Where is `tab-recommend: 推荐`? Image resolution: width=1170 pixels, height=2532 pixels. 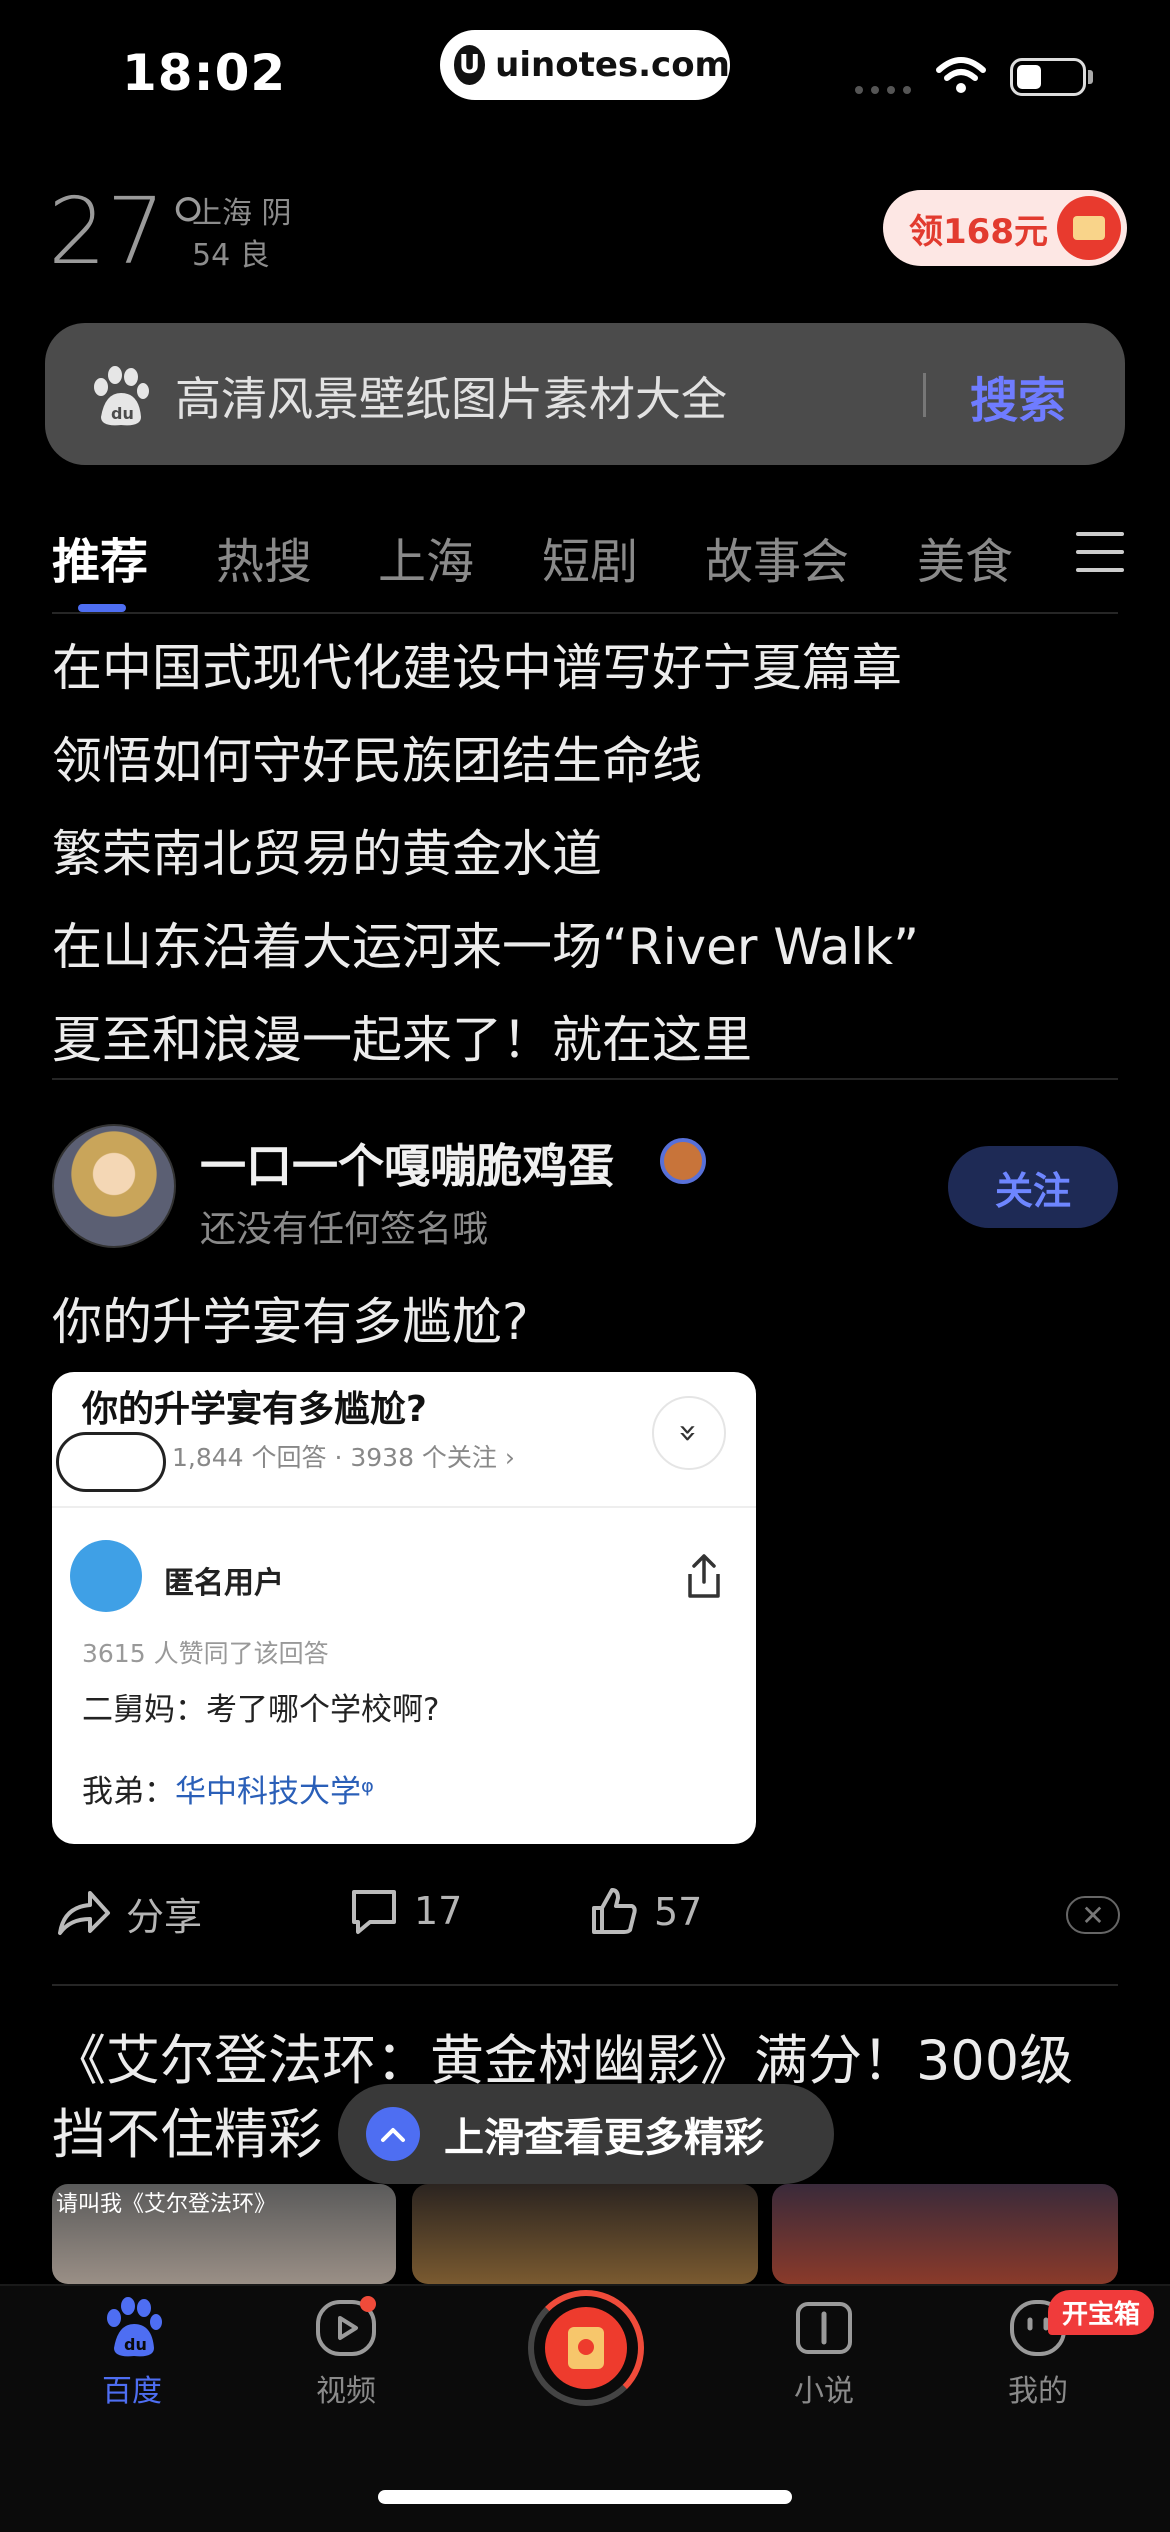
tab-recommend: 推荐 is located at coordinates (100, 557).